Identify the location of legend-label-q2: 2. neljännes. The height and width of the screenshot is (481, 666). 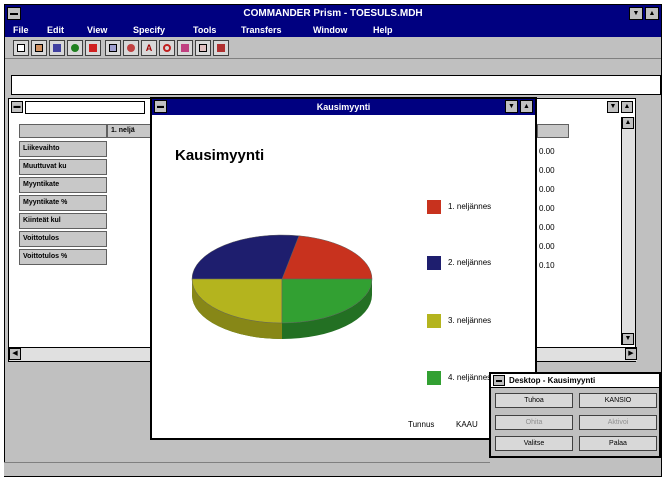
(470, 262).